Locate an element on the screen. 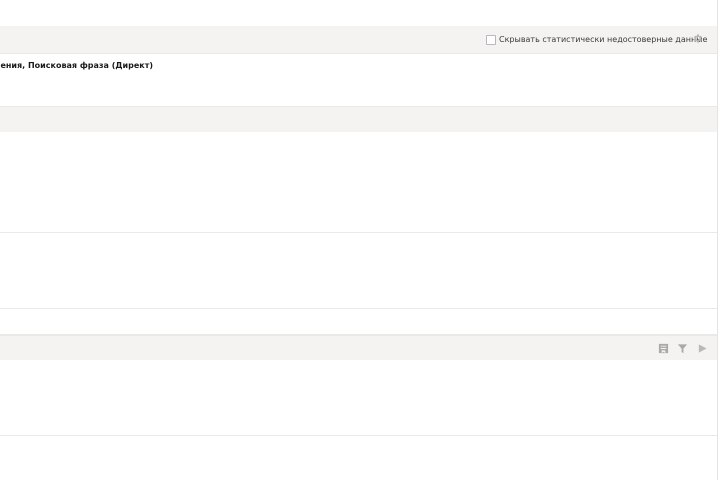  table-header is located at coordinates (358, 119).